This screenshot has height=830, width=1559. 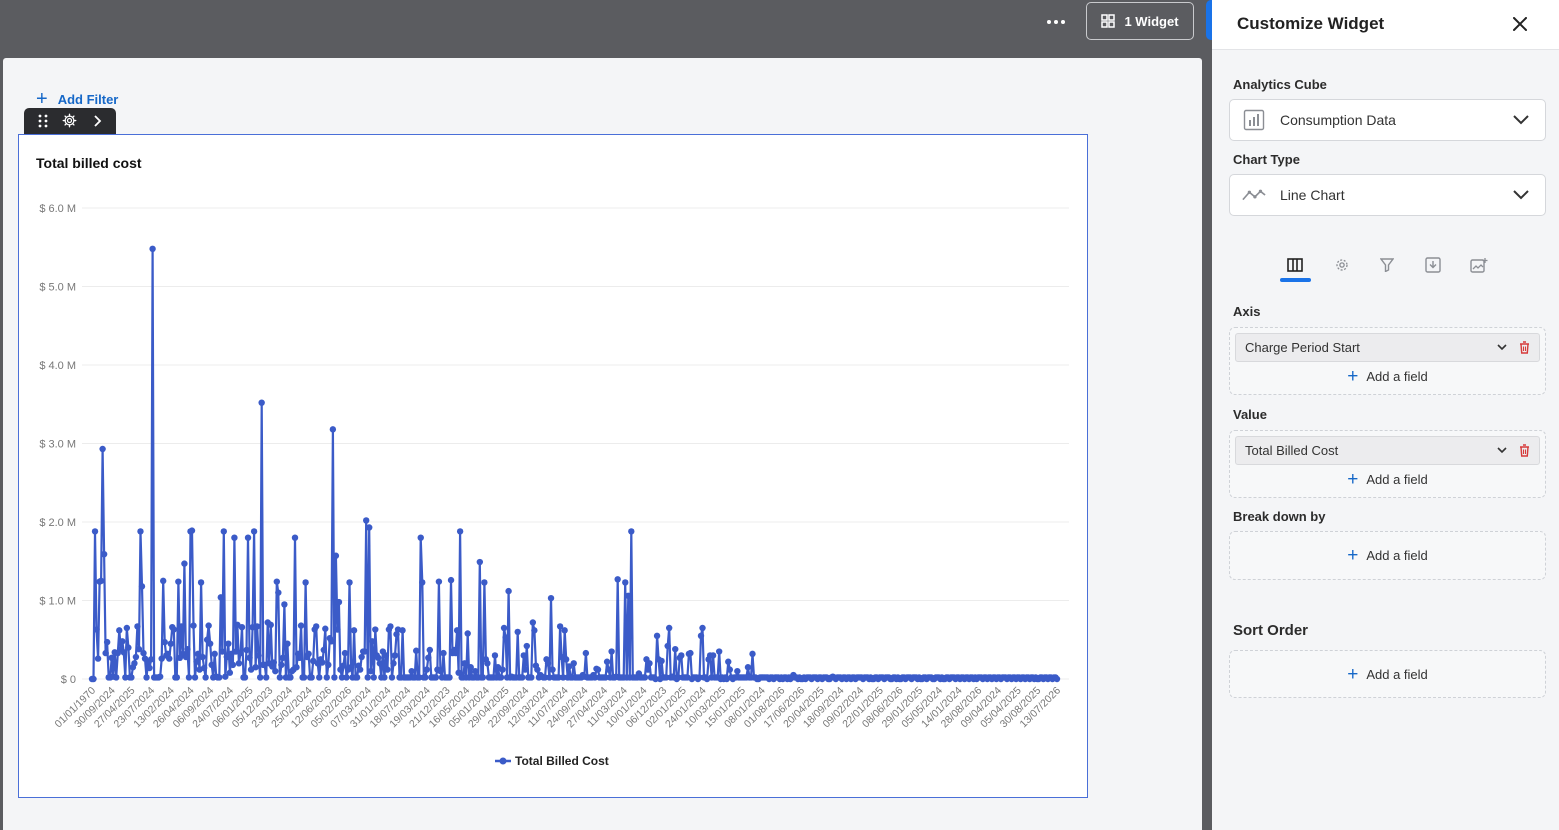 I want to click on columns-icon, so click(x=1295, y=265).